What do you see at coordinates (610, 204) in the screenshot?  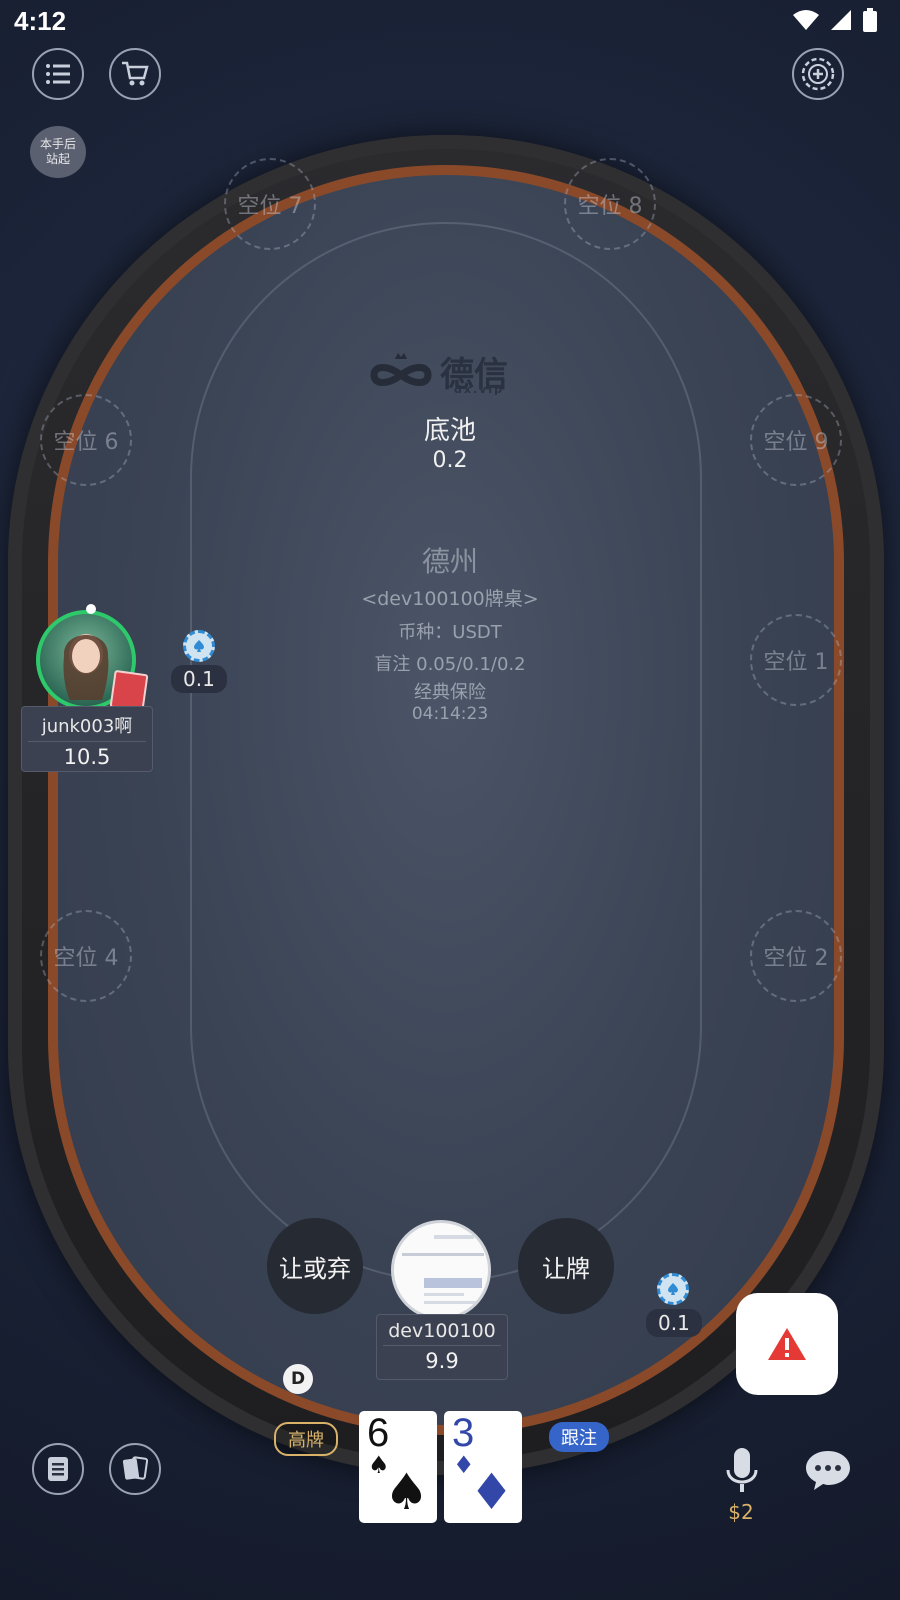 I see `empty-seat-8: 空位 8` at bounding box center [610, 204].